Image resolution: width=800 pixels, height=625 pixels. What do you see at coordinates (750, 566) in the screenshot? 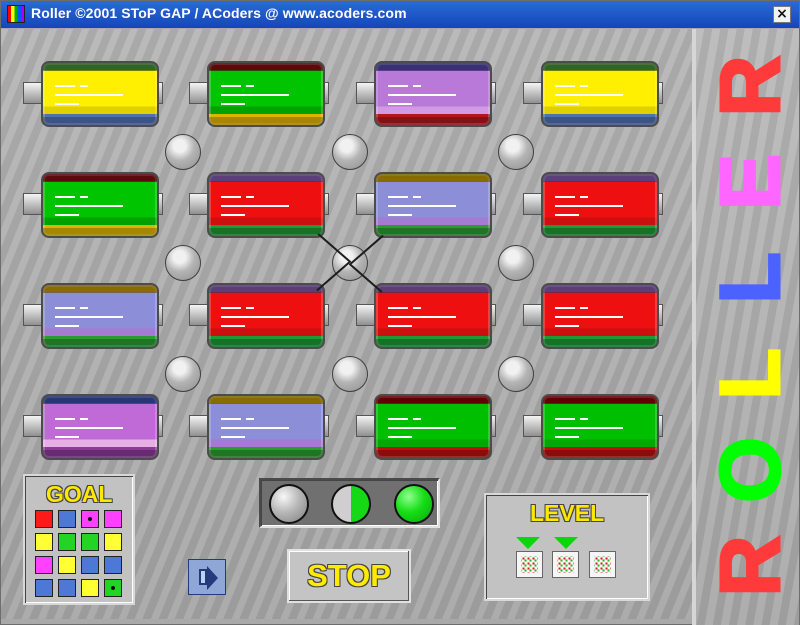
I see `logo-letter-r-bottom: R` at bounding box center [750, 566].